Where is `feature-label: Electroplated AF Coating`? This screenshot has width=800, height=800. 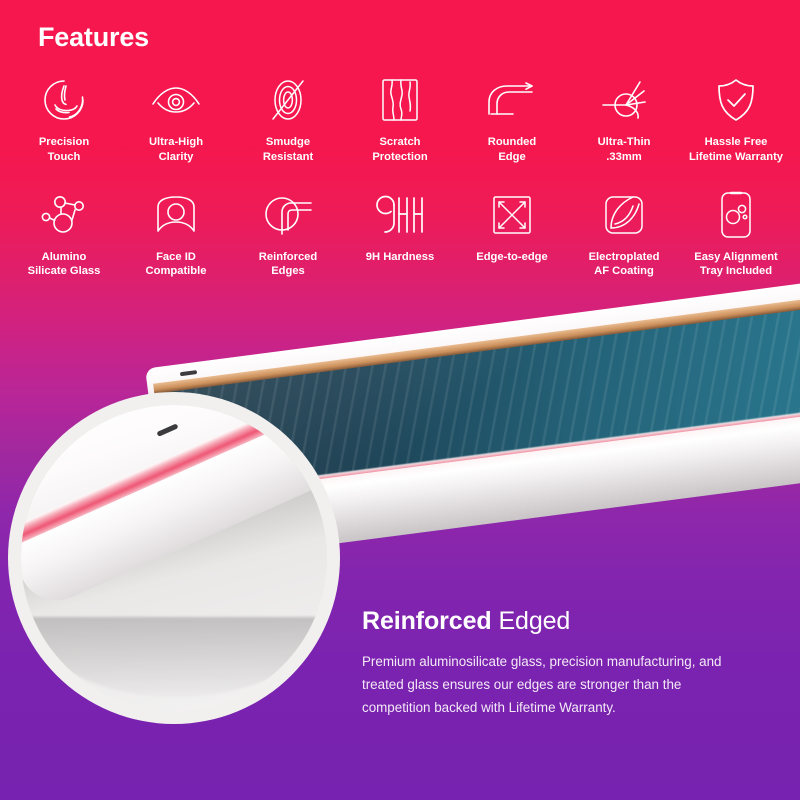 feature-label: Electroplated AF Coating is located at coordinates (624, 264).